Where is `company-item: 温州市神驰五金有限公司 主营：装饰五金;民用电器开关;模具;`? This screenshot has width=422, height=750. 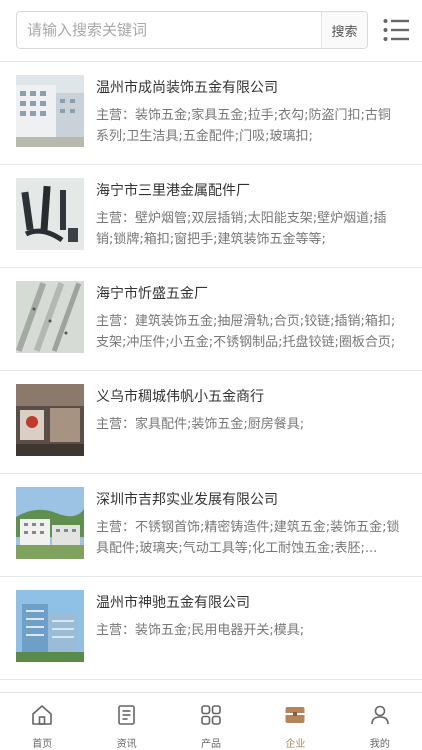 company-item: 温州市神驰五金有限公司 主营：装饰五金;民用电器开关;模具; is located at coordinates (211, 628).